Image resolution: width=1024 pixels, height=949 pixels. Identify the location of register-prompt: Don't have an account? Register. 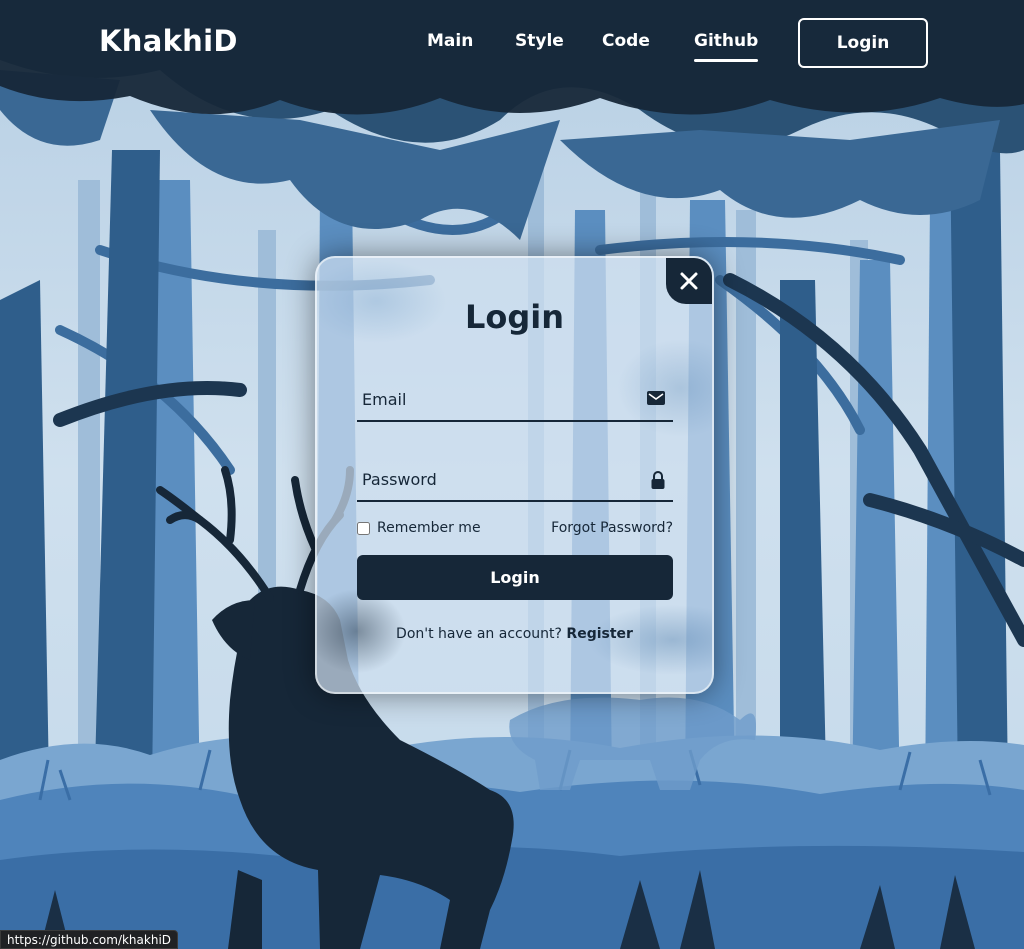
(514, 634).